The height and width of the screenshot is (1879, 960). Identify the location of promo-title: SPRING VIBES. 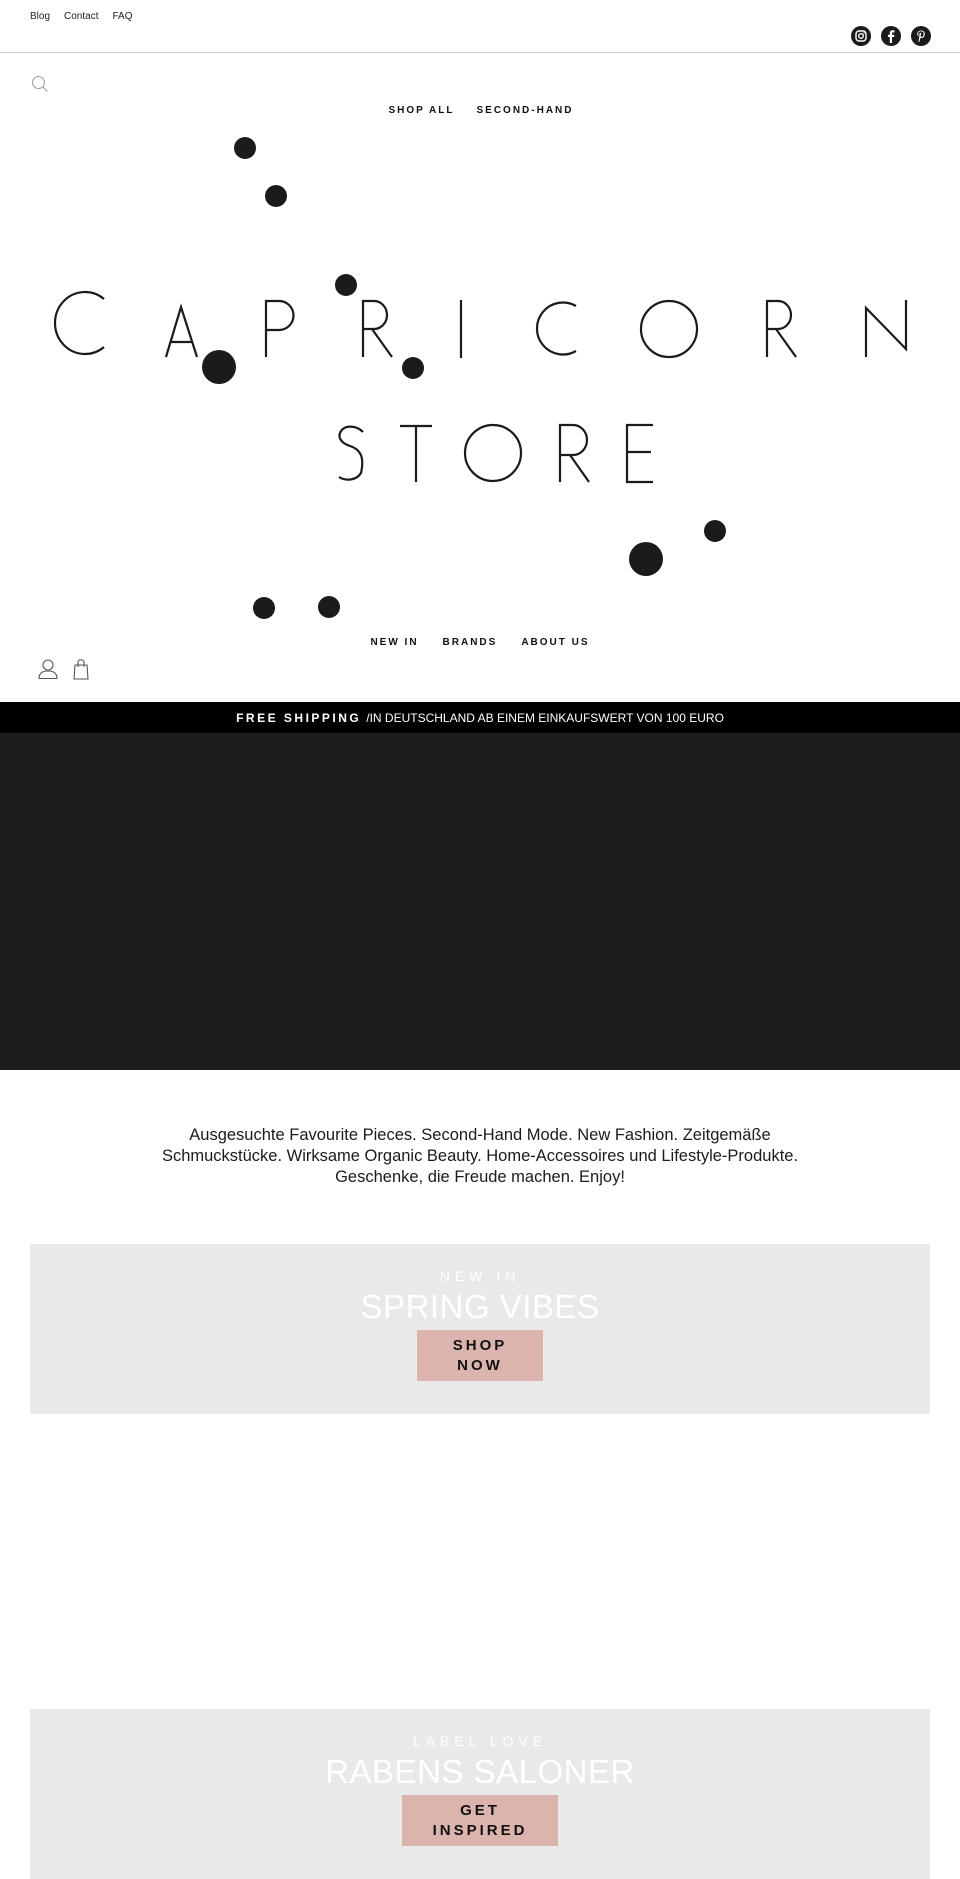
(480, 1306).